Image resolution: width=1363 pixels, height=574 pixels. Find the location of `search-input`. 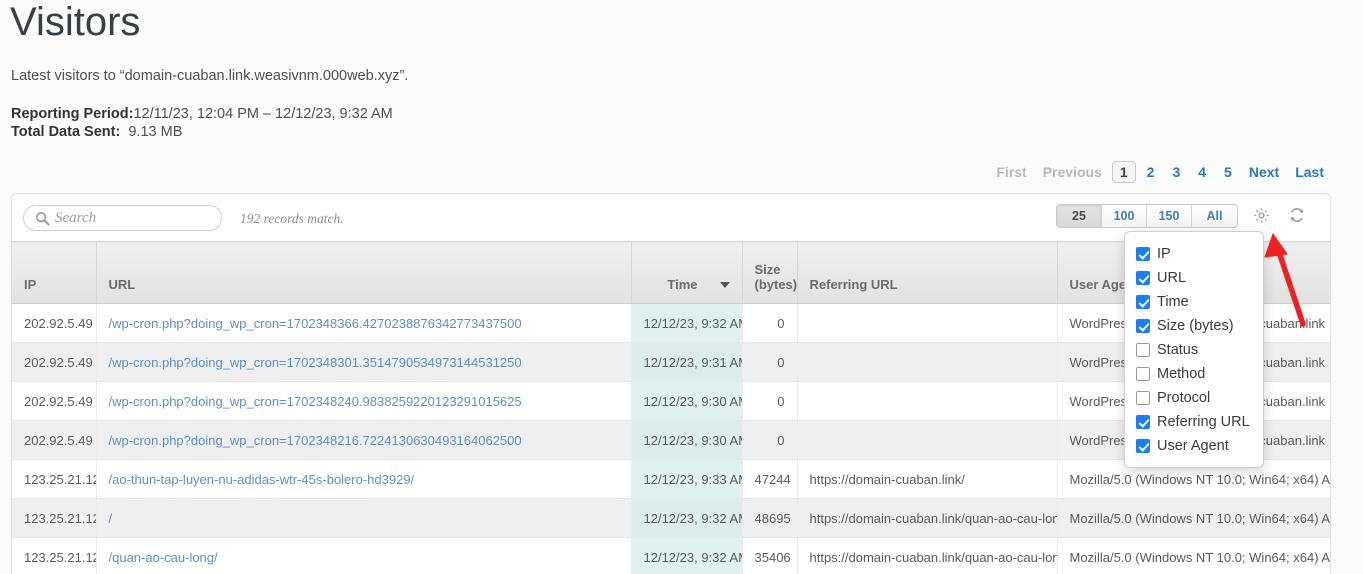

search-input is located at coordinates (132, 218).